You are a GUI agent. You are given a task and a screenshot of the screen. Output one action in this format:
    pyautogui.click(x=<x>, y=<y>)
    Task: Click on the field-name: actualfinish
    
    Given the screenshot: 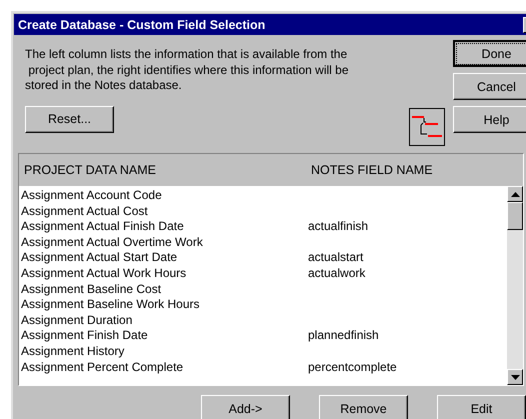 What is the action you would take?
    pyautogui.click(x=338, y=227)
    